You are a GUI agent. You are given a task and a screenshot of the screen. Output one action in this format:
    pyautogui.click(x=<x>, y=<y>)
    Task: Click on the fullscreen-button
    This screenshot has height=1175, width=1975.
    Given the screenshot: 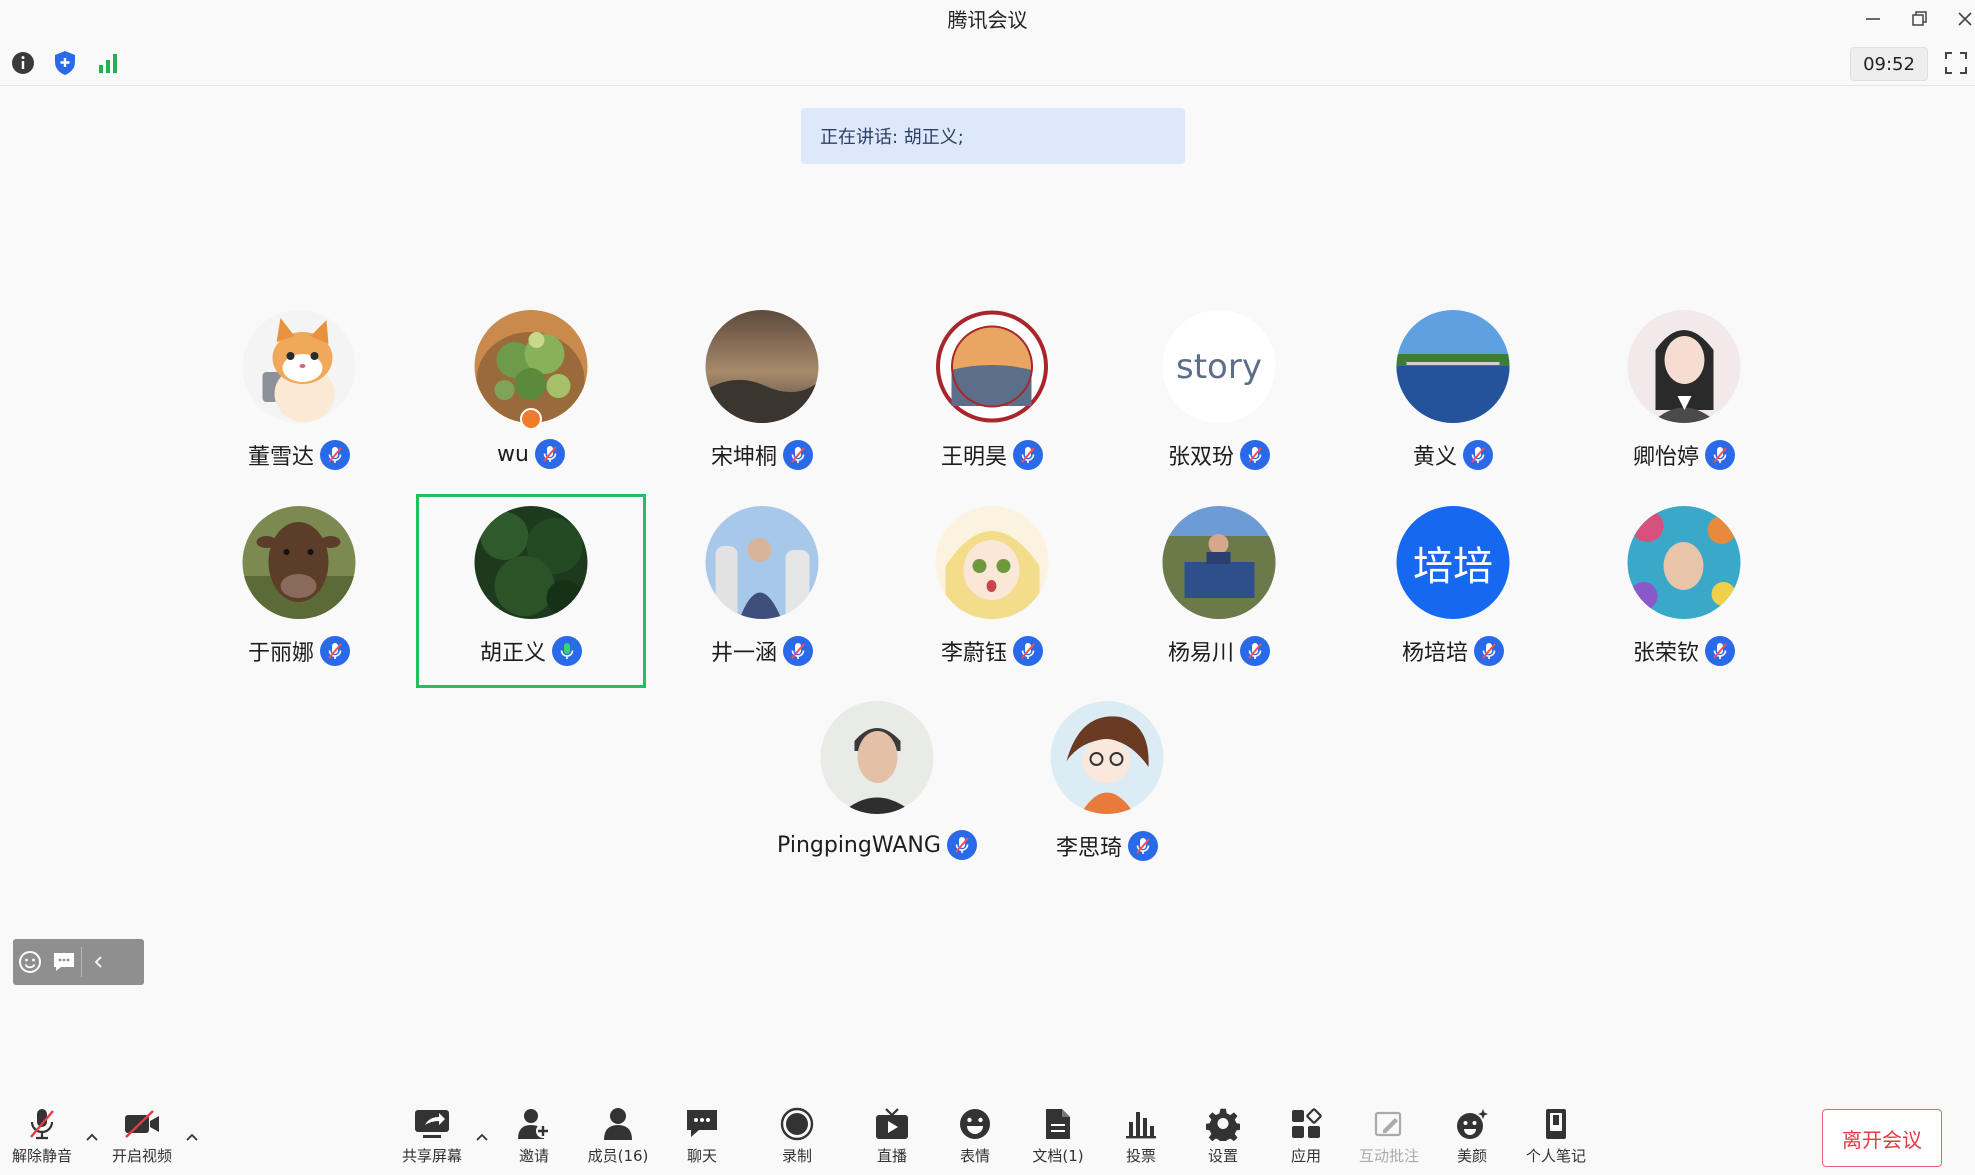 What is the action you would take?
    pyautogui.click(x=1956, y=63)
    